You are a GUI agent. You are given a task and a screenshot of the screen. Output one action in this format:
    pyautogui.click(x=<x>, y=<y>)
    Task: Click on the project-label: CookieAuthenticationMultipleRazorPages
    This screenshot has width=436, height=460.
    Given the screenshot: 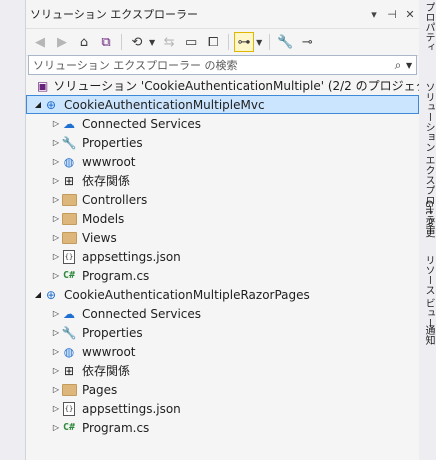 What is the action you would take?
    pyautogui.click(x=187, y=294)
    